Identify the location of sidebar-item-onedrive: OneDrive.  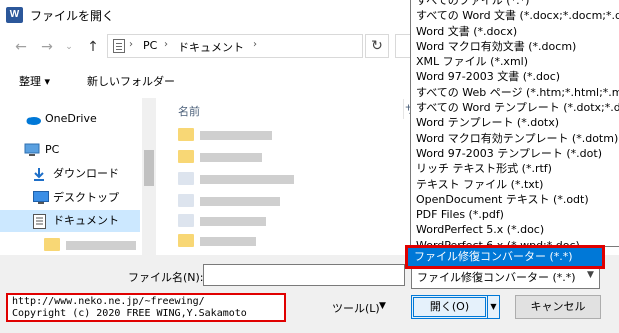
(70, 119).